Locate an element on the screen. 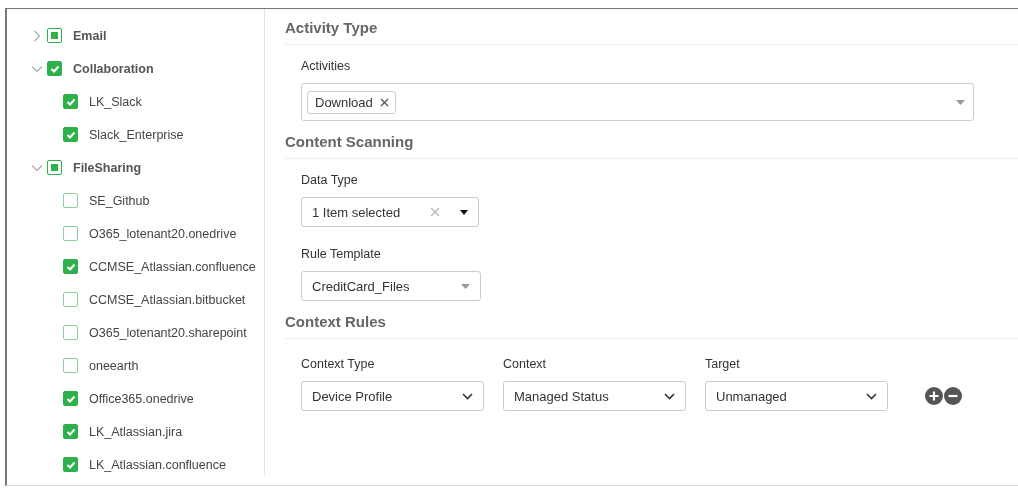  activities-field: Download is located at coordinates (637, 102).